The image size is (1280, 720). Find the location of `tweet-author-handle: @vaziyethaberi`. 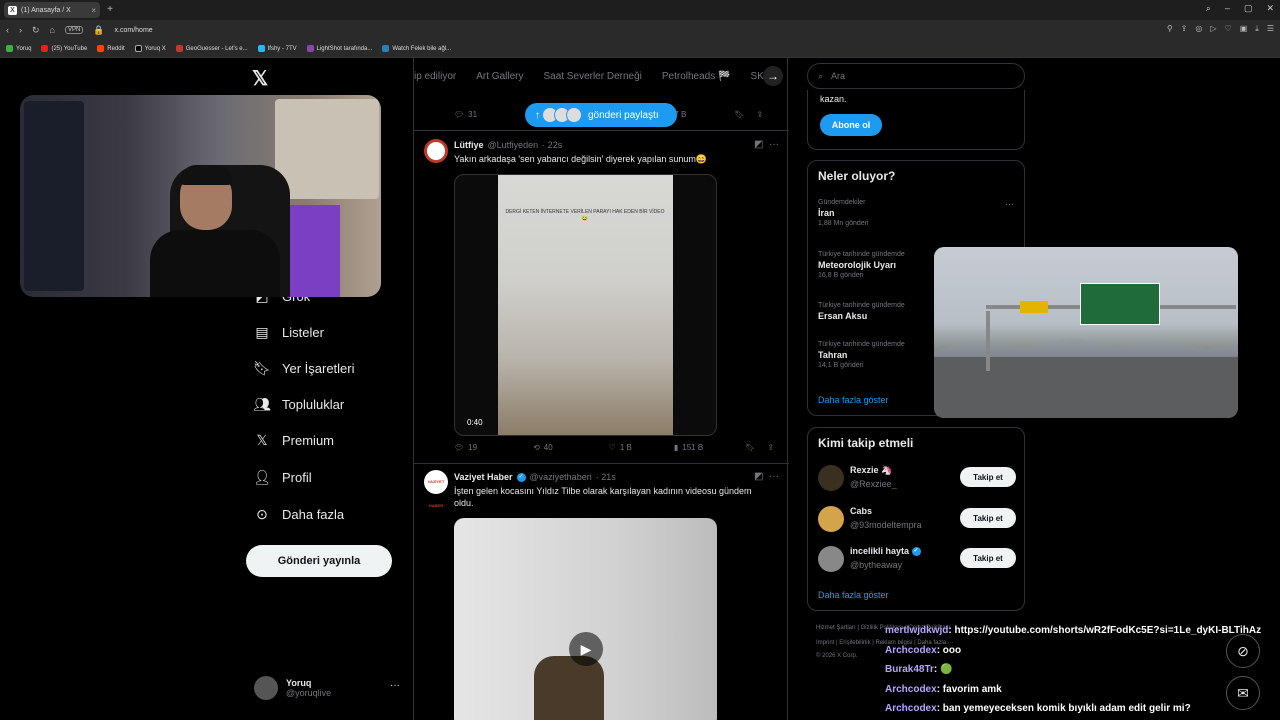

tweet-author-handle: @vaziyethaberi is located at coordinates (561, 477).